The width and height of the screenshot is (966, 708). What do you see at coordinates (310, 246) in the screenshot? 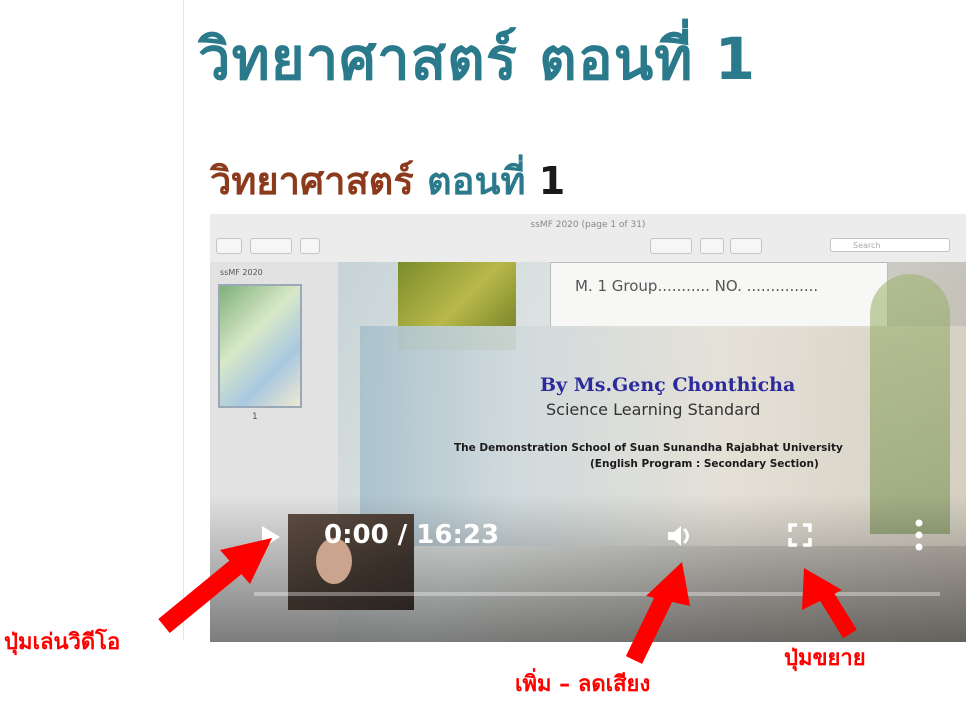
I see `share-icon` at bounding box center [310, 246].